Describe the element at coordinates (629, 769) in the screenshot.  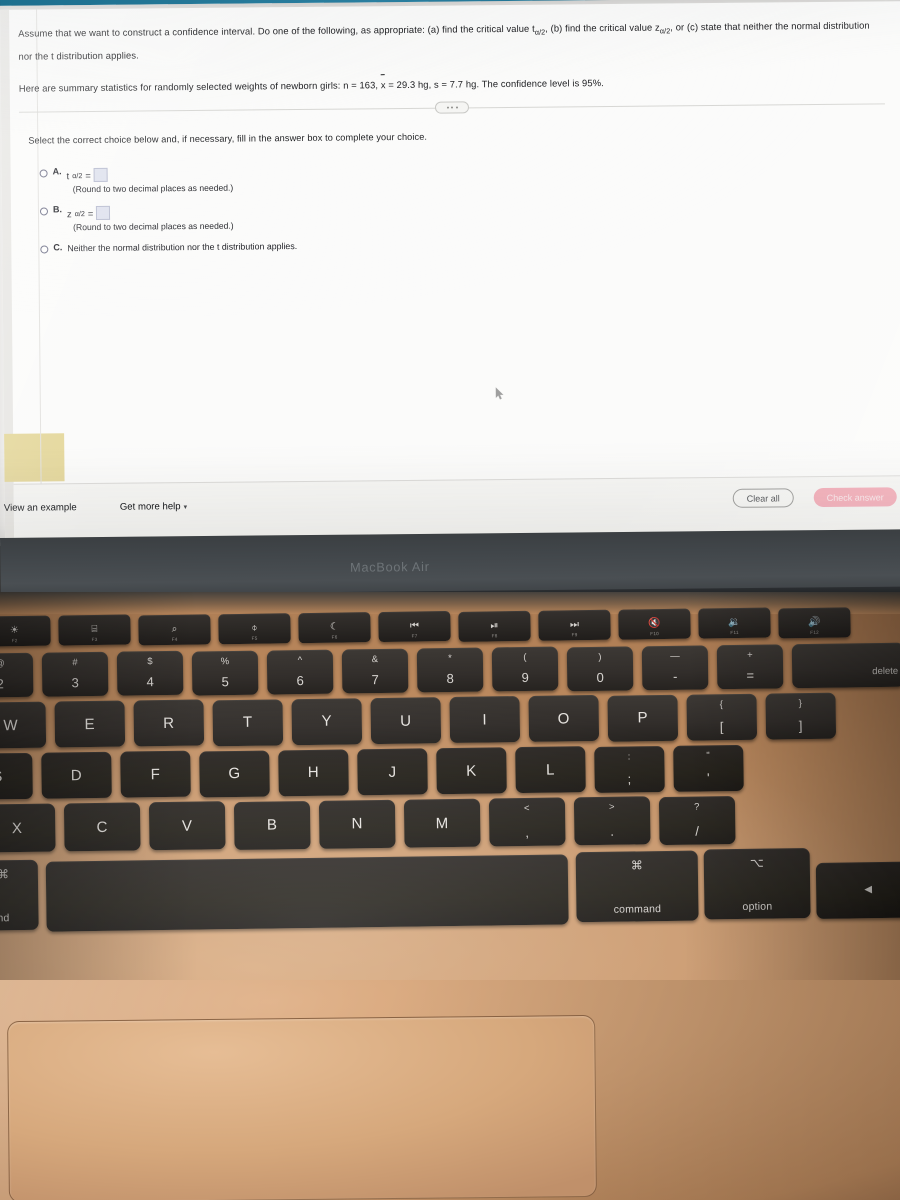
I see `key-semicolon: :;` at that location.